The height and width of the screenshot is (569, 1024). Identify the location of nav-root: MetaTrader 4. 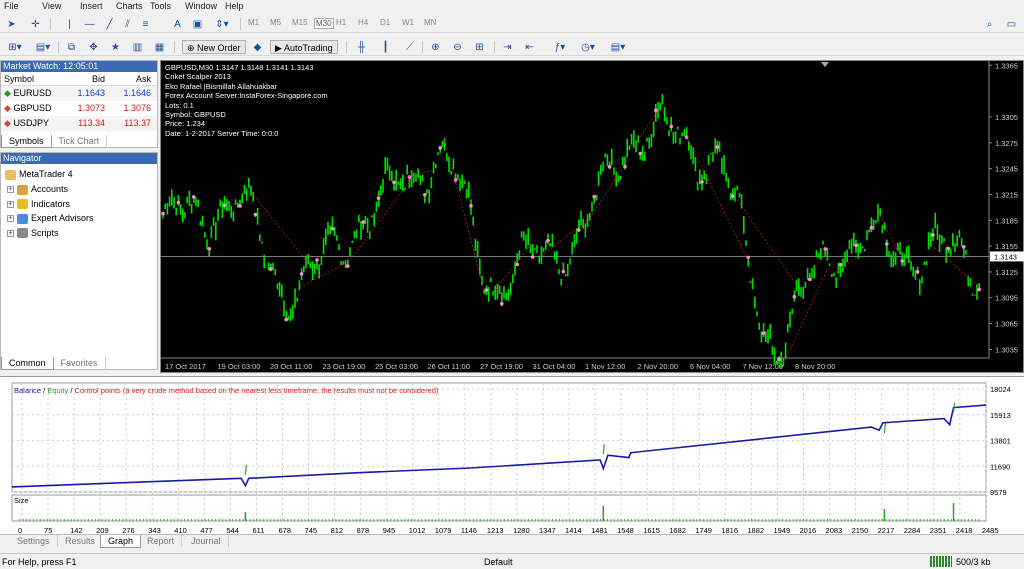
(39, 174).